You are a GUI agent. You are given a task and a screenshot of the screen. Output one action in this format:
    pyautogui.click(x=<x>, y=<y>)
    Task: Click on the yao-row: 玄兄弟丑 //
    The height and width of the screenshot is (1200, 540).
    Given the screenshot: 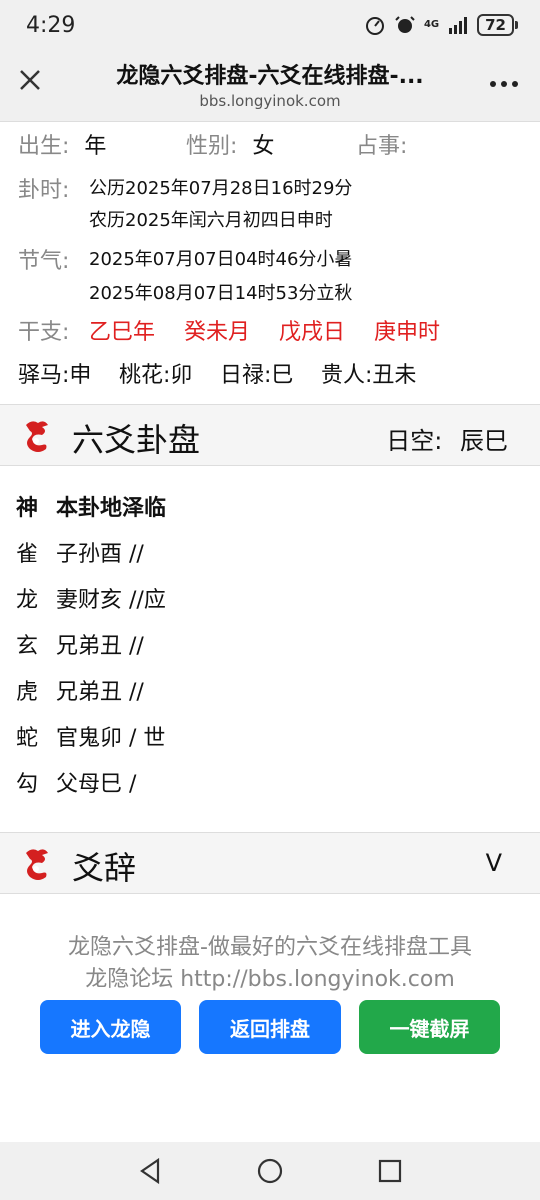 What is the action you would take?
    pyautogui.click(x=80, y=644)
    